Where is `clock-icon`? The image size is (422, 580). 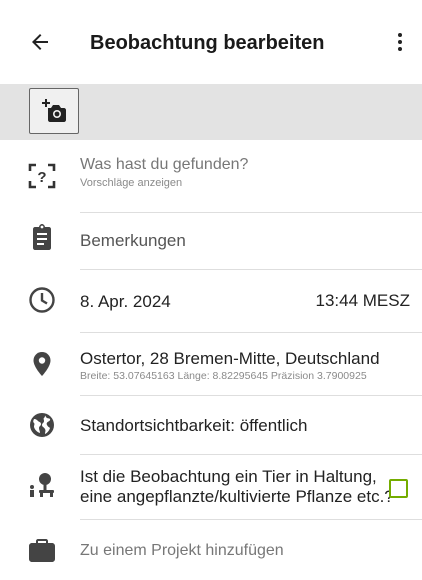 clock-icon is located at coordinates (42, 300).